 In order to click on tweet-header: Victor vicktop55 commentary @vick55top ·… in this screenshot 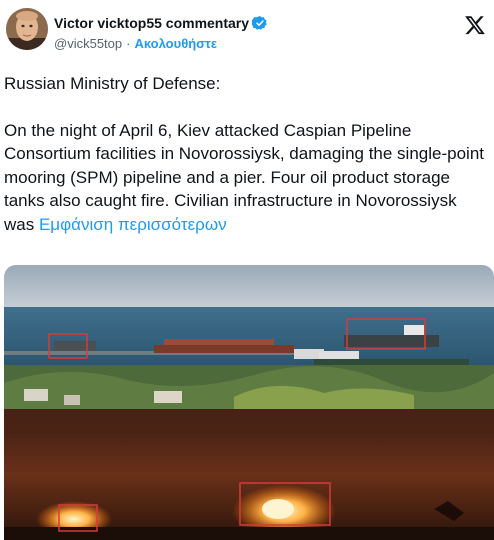, I will do `click(247, 31)`.